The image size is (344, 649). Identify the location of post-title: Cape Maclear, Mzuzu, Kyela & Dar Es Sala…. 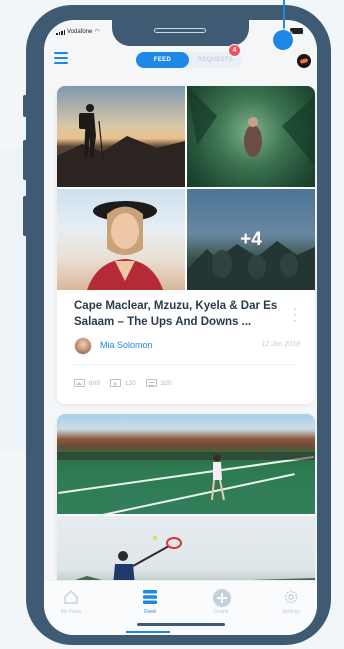
(184, 314).